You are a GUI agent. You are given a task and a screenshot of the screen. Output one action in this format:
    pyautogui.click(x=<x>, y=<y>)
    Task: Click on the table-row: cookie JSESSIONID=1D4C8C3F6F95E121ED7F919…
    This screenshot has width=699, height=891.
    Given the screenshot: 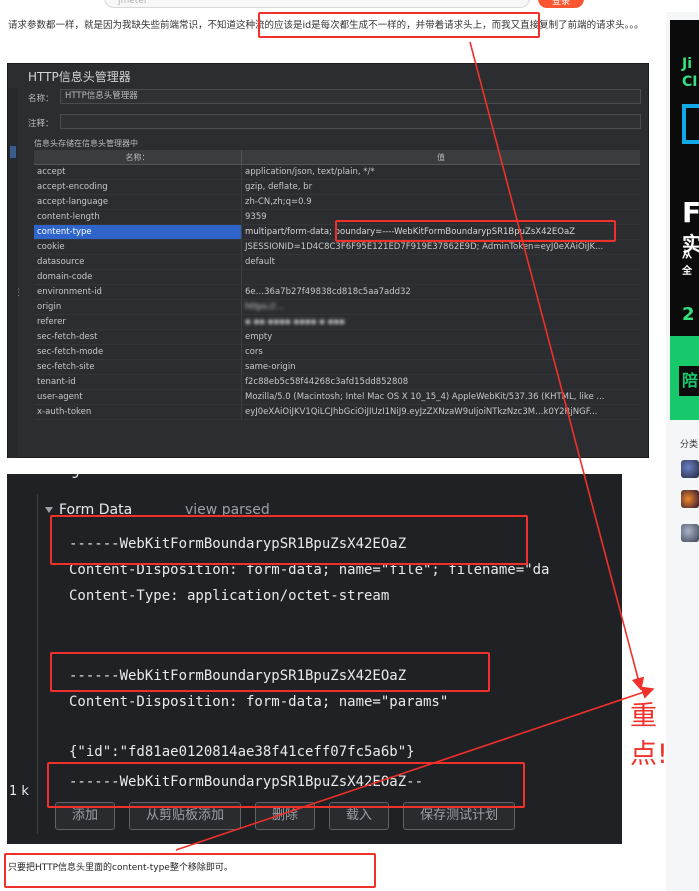 What is the action you would take?
    pyautogui.click(x=337, y=247)
    